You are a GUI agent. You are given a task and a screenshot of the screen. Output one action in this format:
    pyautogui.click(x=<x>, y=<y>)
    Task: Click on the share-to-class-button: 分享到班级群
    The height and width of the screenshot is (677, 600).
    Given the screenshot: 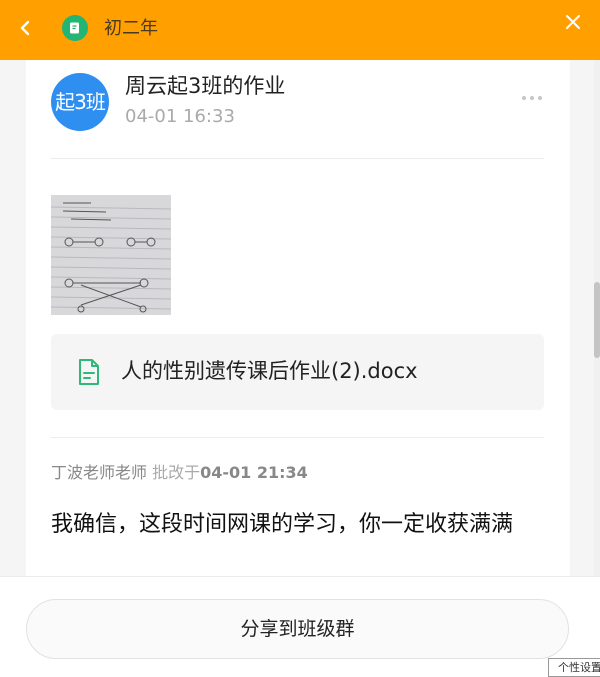 What is the action you would take?
    pyautogui.click(x=297, y=629)
    